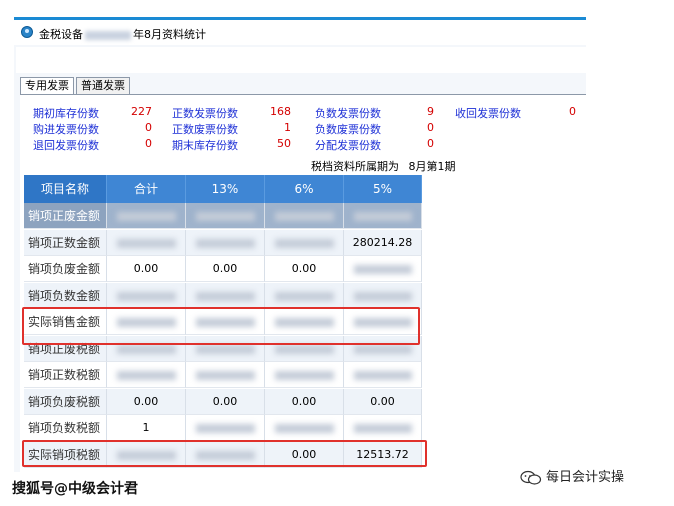 The width and height of the screenshot is (674, 506). What do you see at coordinates (65, 189) in the screenshot?
I see `column-header-name: 项目名称` at bounding box center [65, 189].